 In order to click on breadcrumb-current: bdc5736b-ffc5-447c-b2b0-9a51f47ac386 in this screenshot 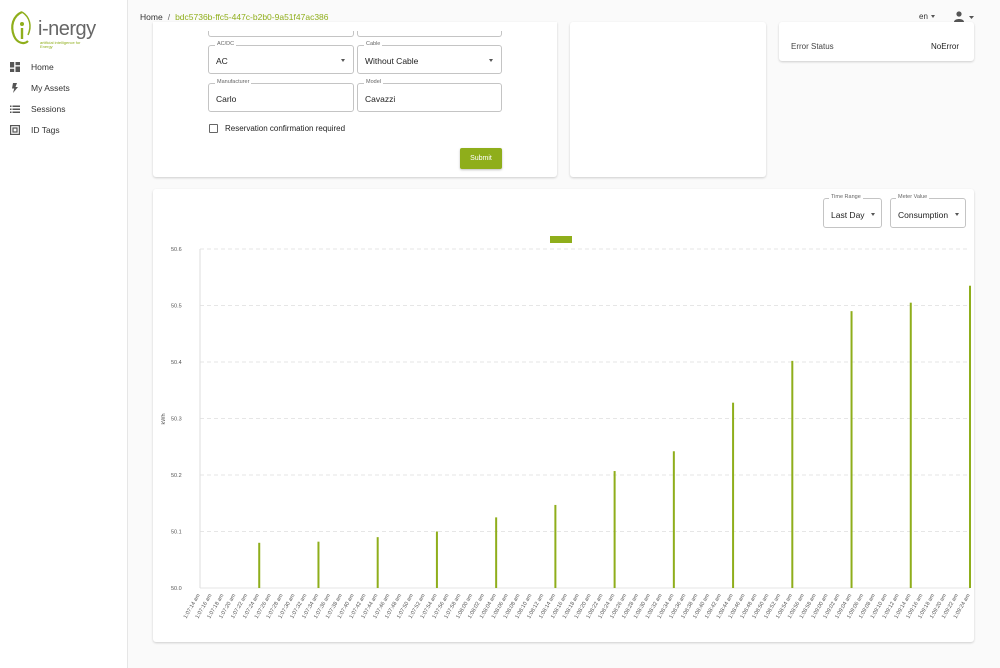, I will do `click(252, 17)`.